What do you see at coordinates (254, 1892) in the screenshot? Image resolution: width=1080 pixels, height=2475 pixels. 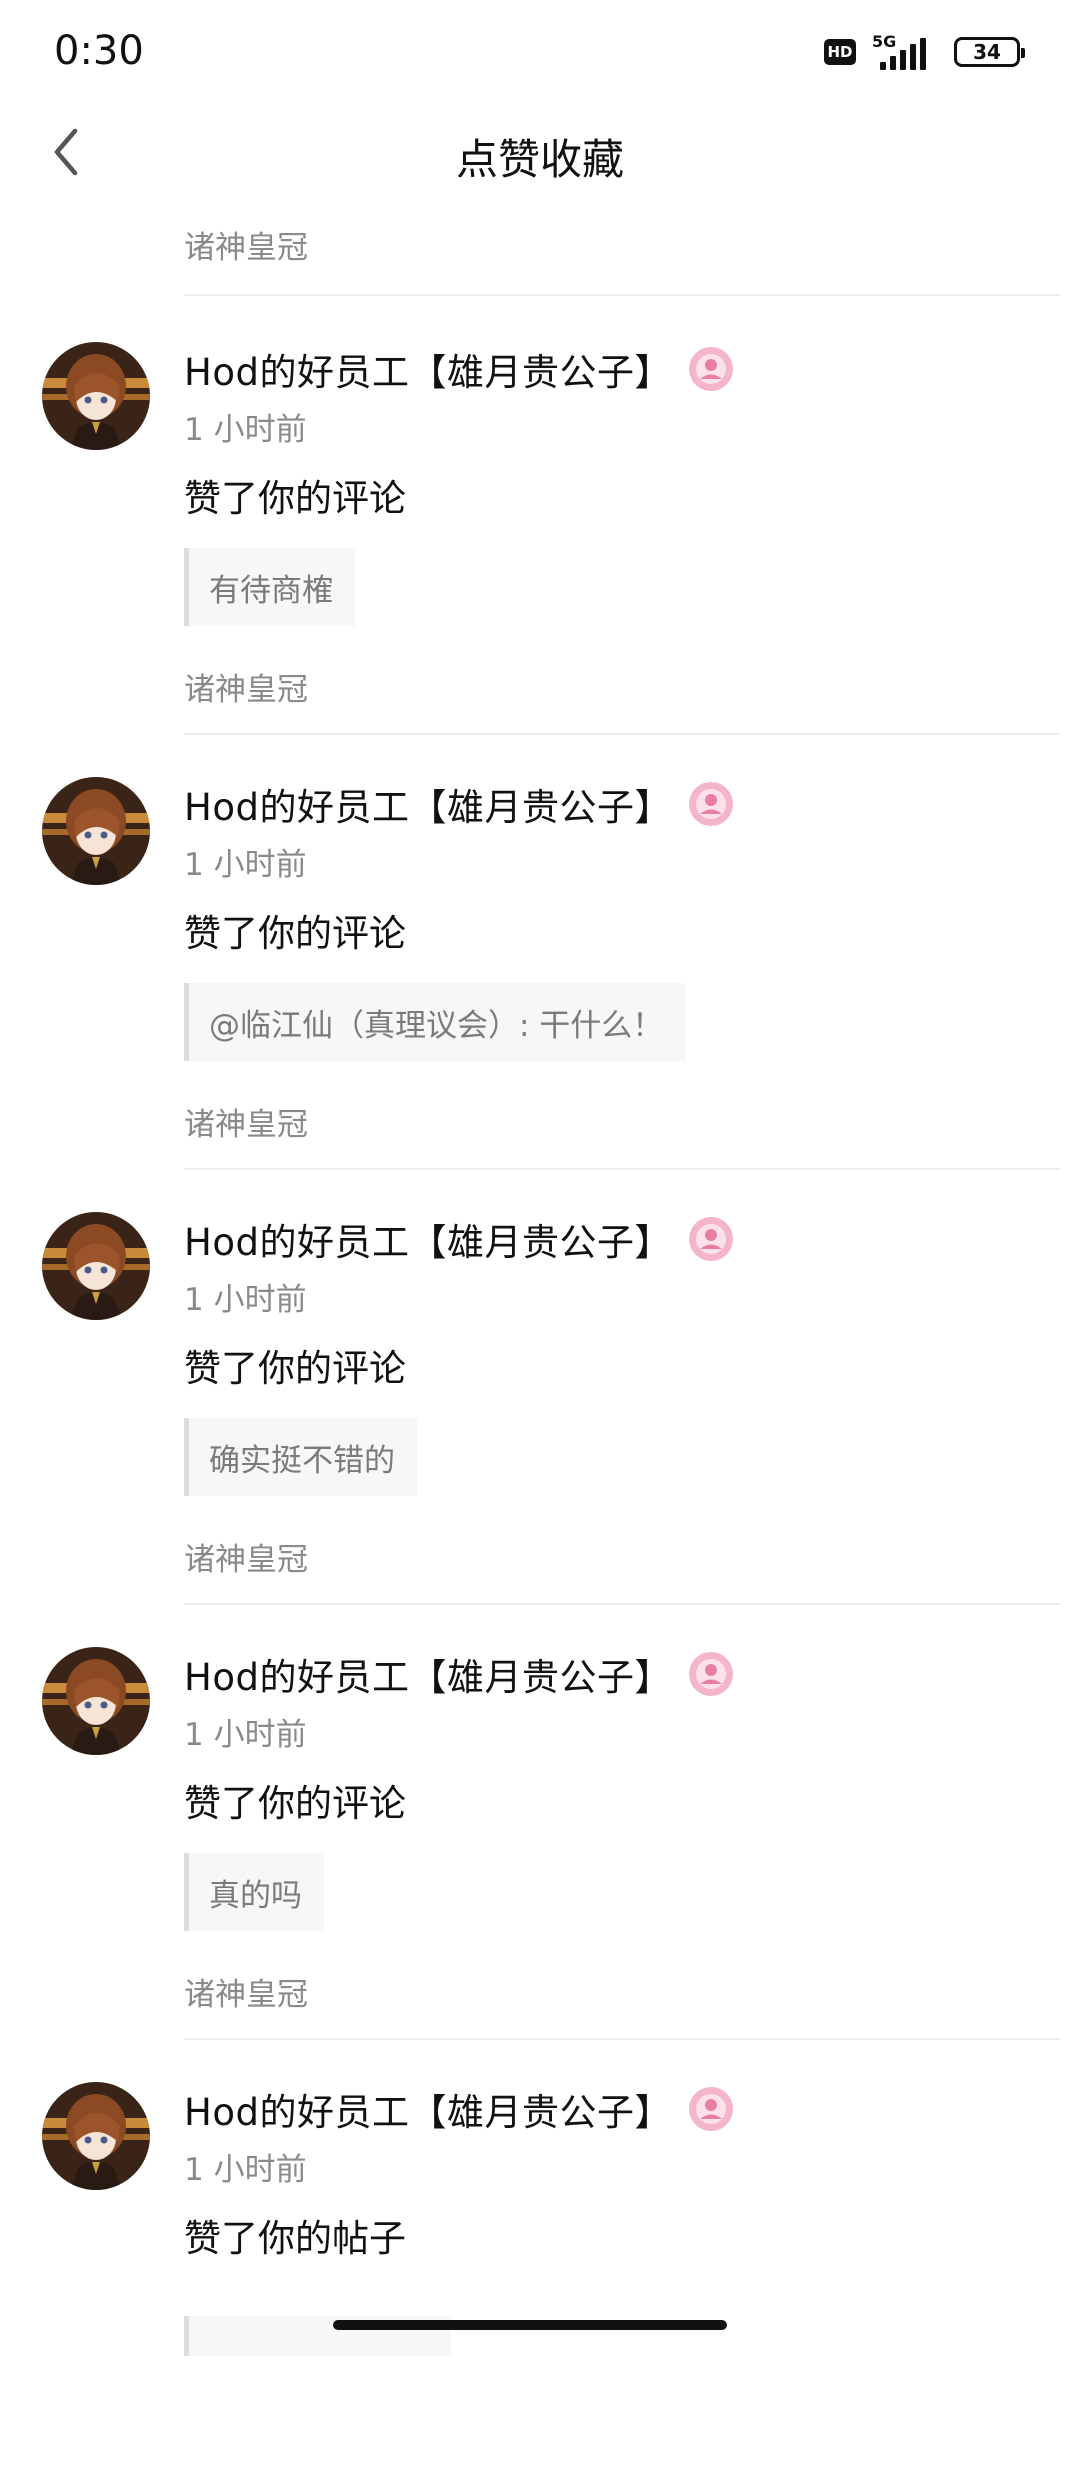 I see `quoted-comment: 真的吗` at bounding box center [254, 1892].